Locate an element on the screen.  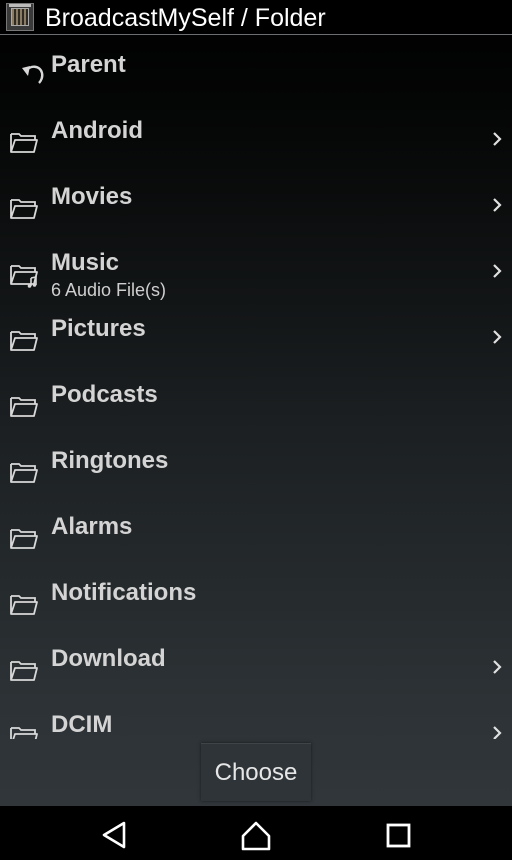
music-folder-icon is located at coordinates (24, 276).